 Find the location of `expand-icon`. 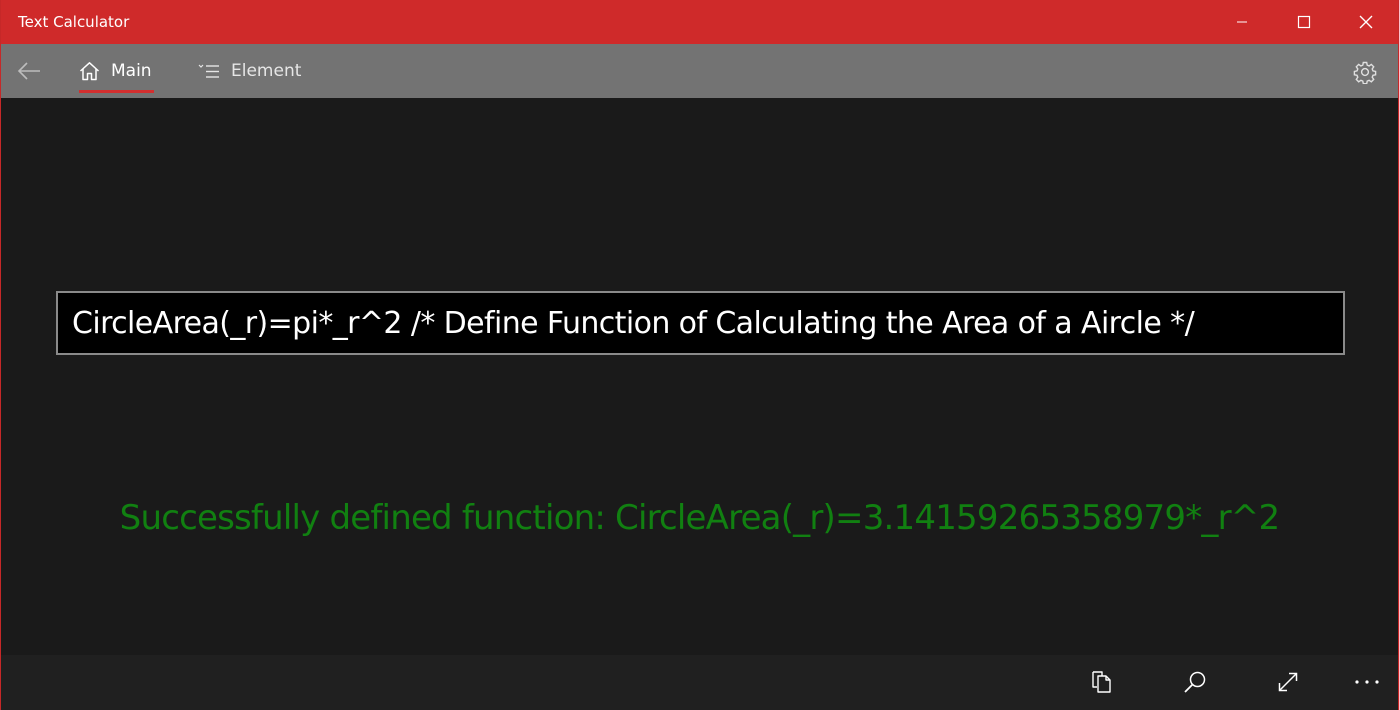

expand-icon is located at coordinates (1288, 682).